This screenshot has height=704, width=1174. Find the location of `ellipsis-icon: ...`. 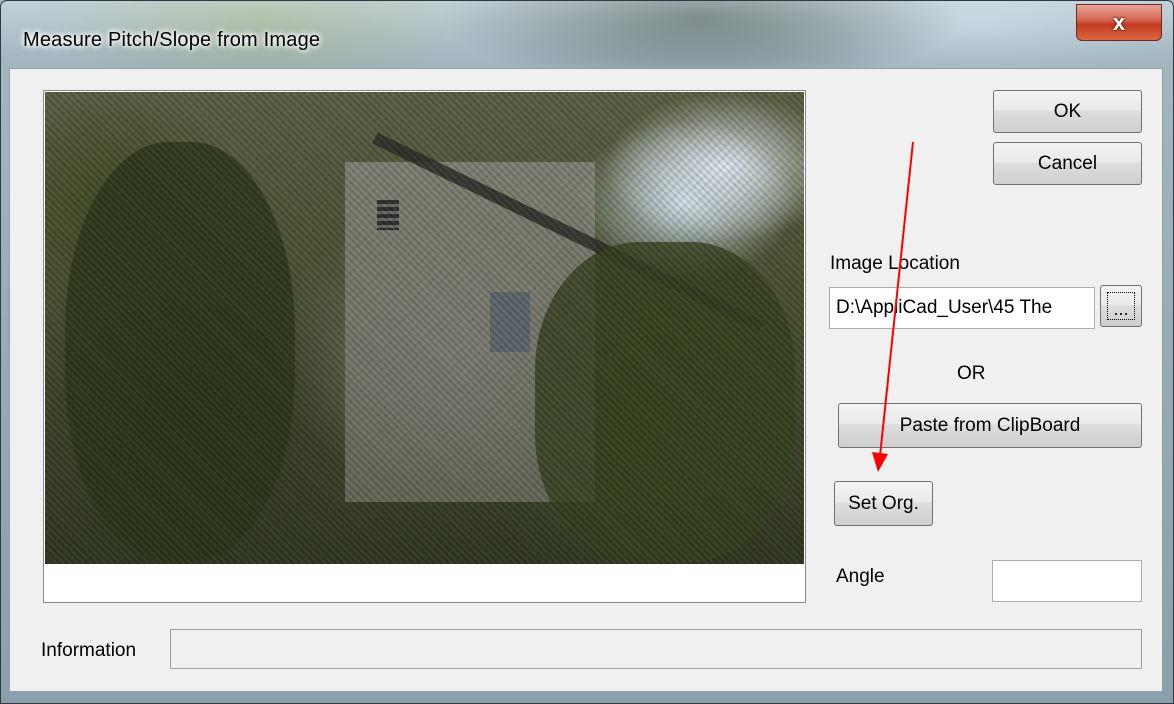

ellipsis-icon: ... is located at coordinates (1121, 306).